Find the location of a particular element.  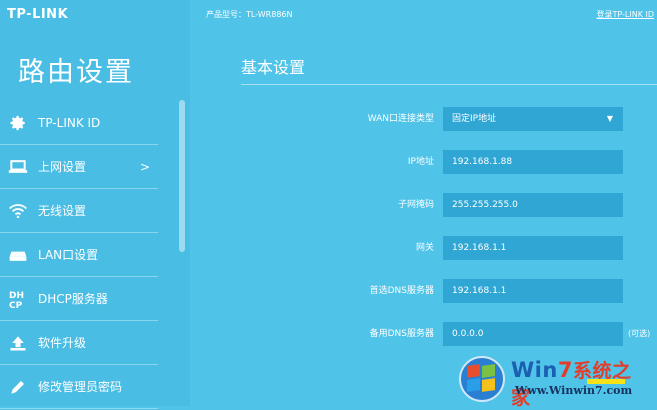

sidebar-item-label: 无线设置 is located at coordinates (62, 211).